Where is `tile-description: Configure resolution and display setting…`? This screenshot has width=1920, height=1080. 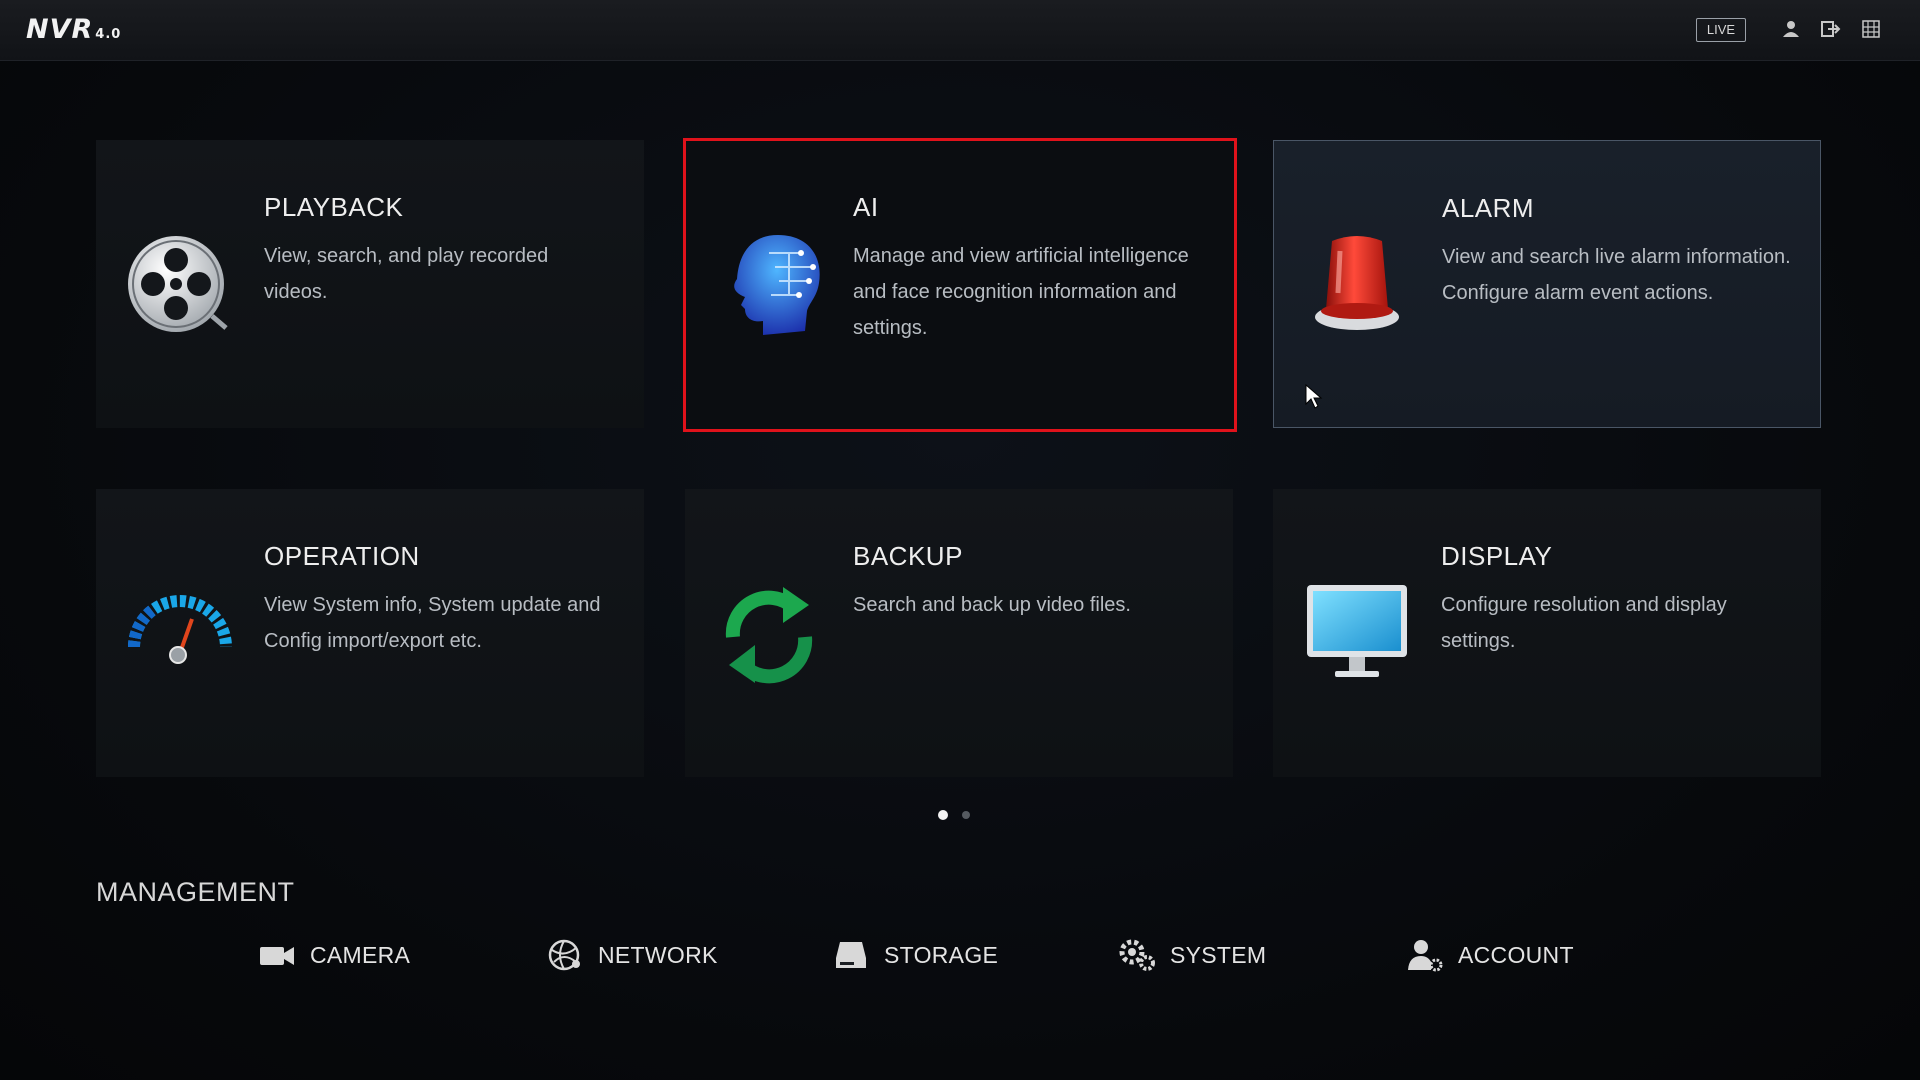 tile-description: Configure resolution and display setting… is located at coordinates (1584, 623).